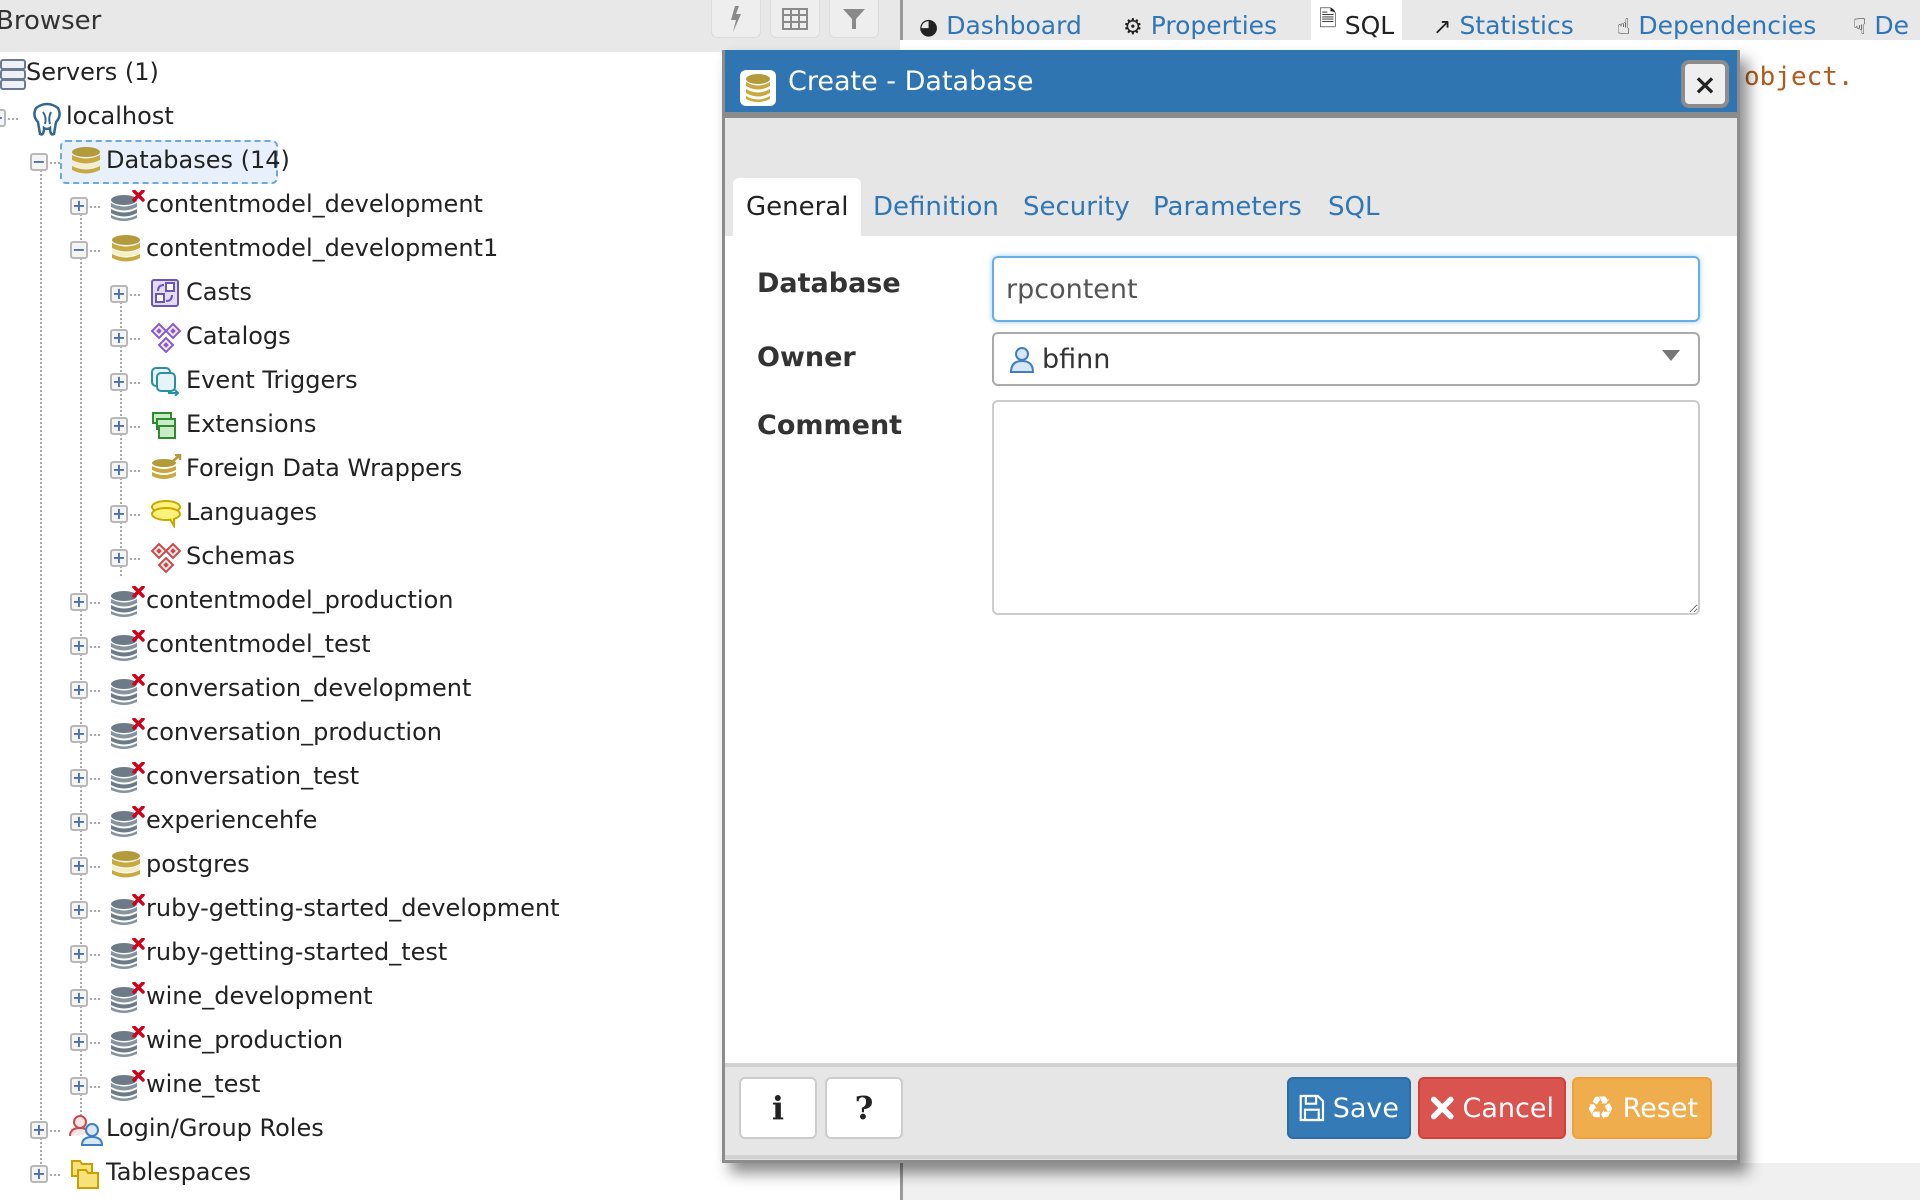  I want to click on tree-node-database: + postgres, so click(360, 866).